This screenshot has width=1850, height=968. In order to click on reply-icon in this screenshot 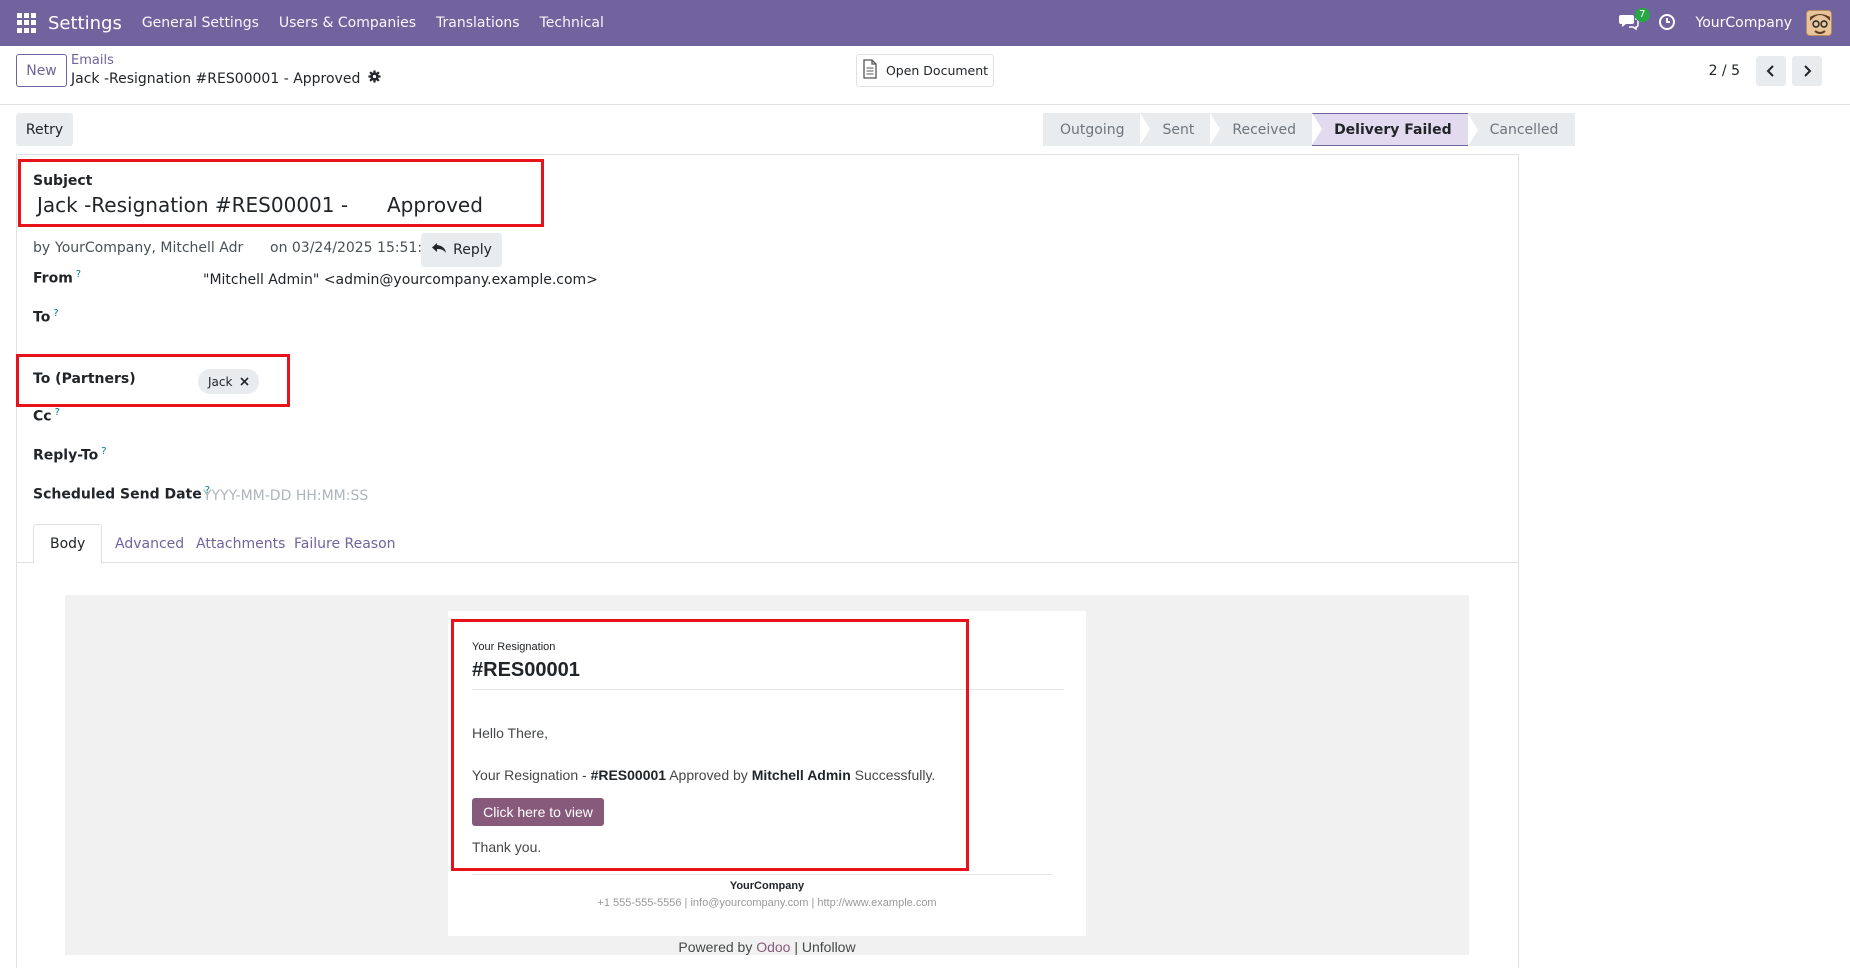, I will do `click(439, 250)`.